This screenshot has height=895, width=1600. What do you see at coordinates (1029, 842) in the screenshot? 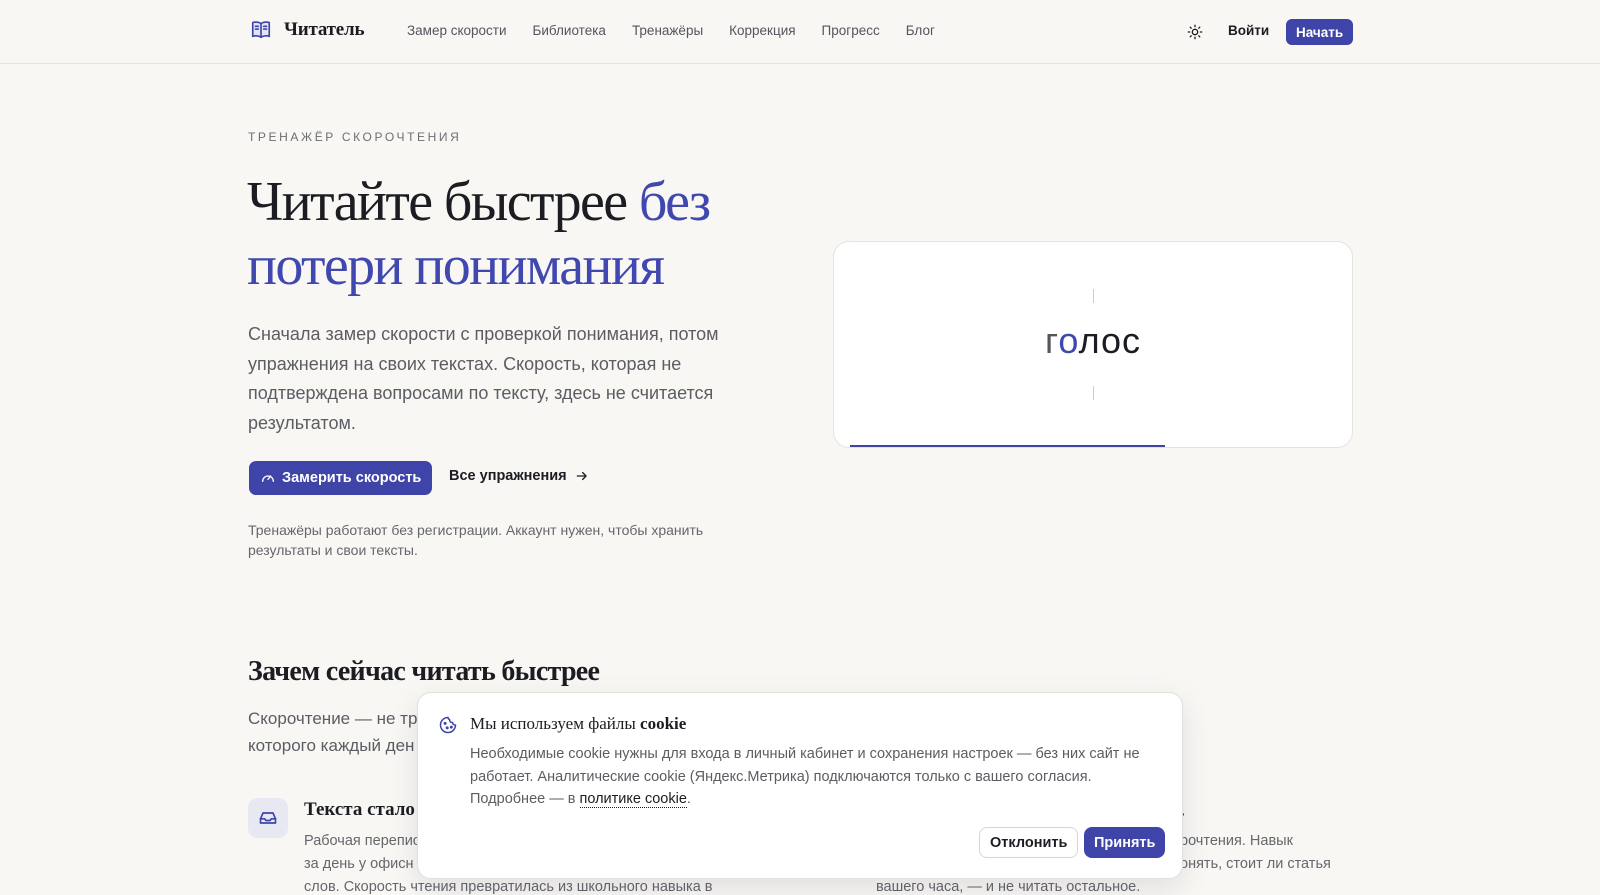
I see `decline-cookies-button: Отклонить` at bounding box center [1029, 842].